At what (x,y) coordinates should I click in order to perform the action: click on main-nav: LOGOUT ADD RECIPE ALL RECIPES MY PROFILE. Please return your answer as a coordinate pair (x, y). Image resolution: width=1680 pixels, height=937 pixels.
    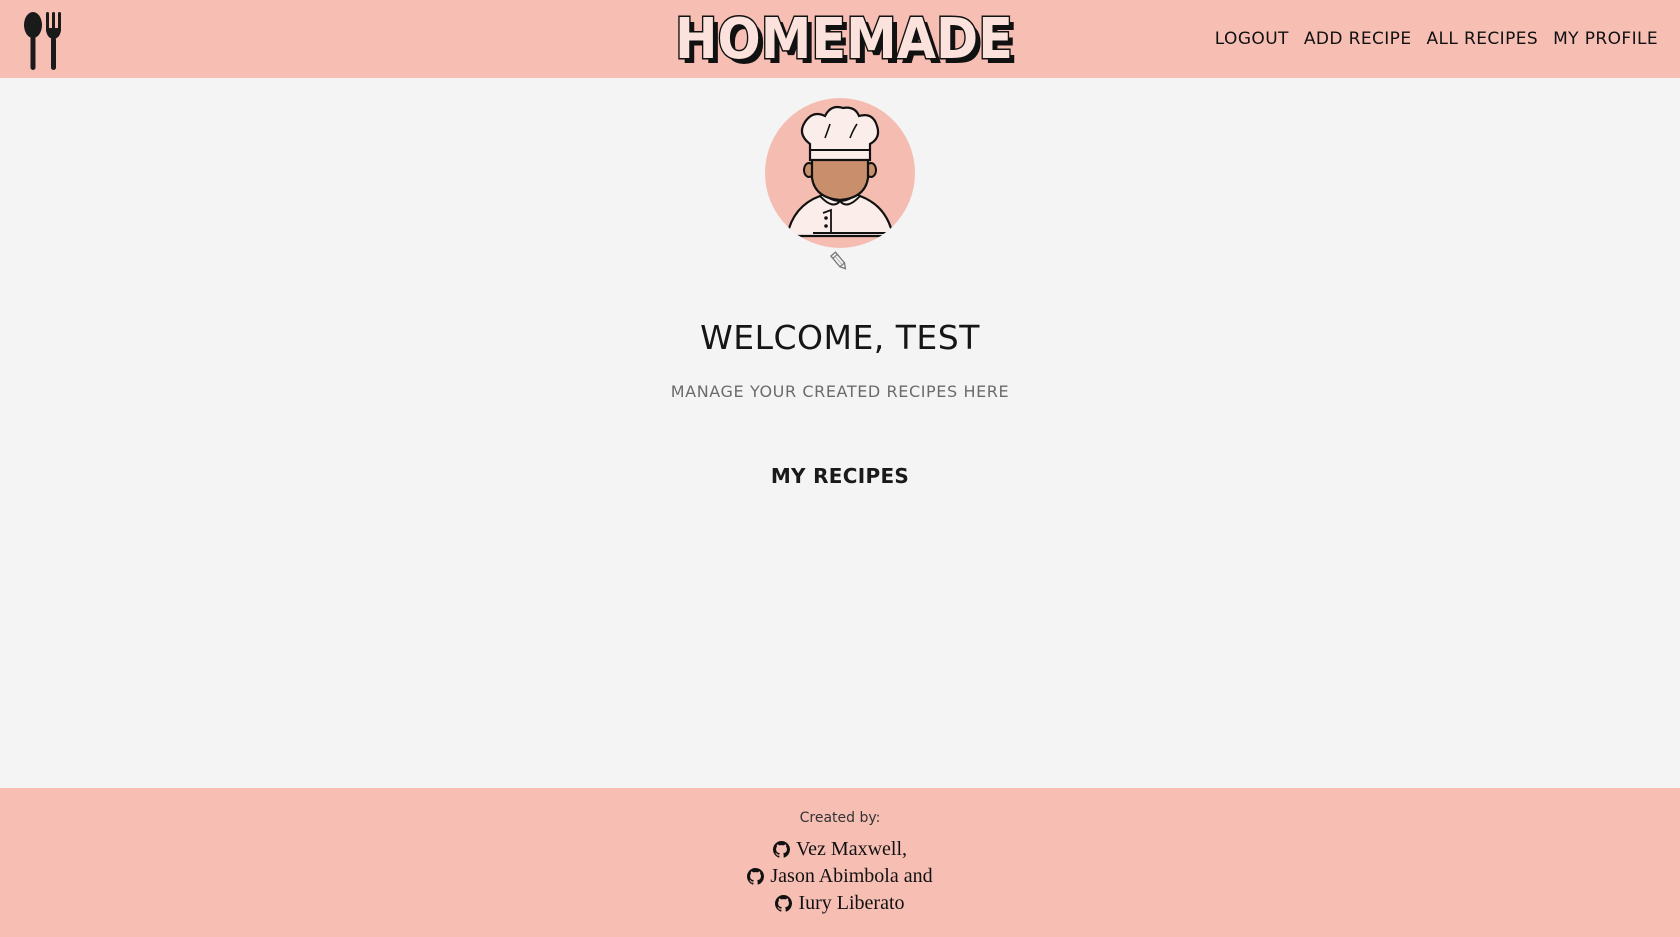
    Looking at the image, I should click on (1436, 39).